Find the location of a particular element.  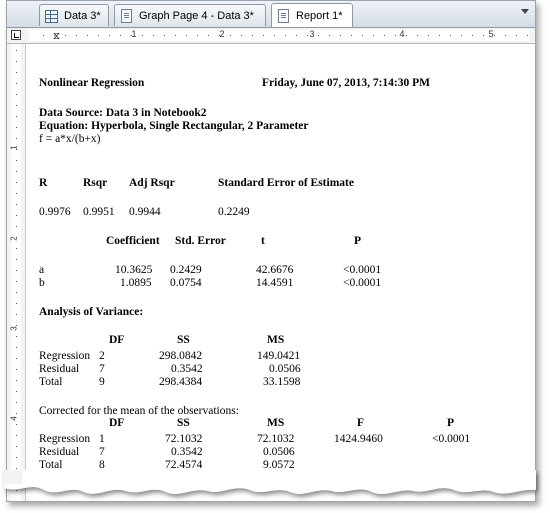

corrected-df: 7 is located at coordinates (102, 452).